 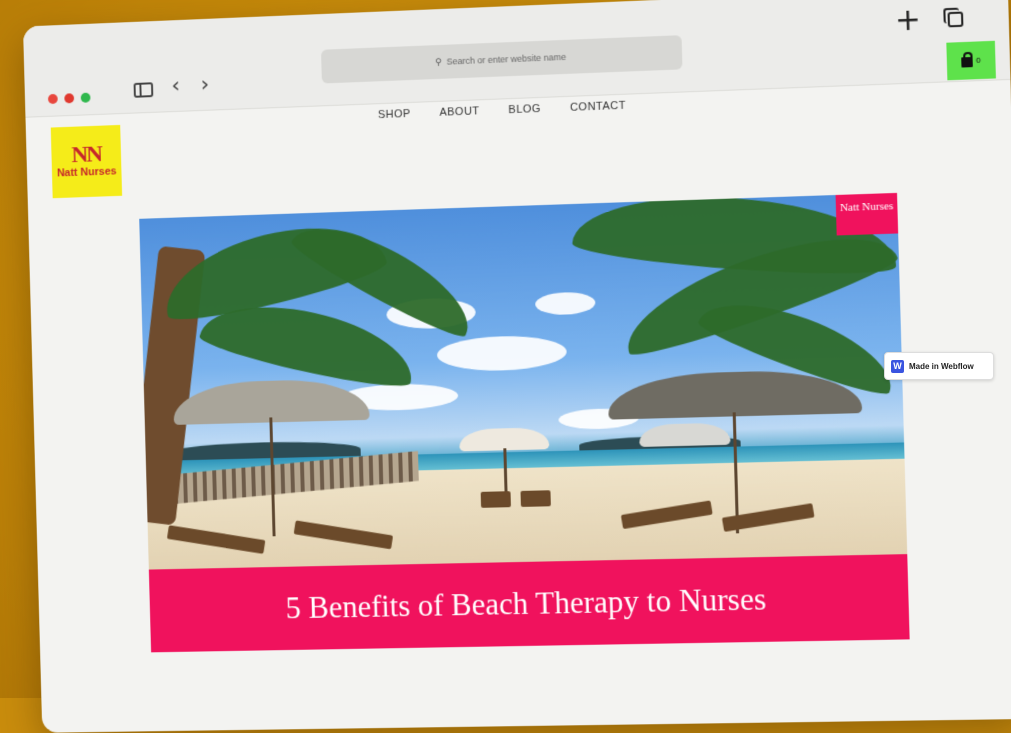 What do you see at coordinates (967, 62) in the screenshot?
I see `shopping-bag-icon` at bounding box center [967, 62].